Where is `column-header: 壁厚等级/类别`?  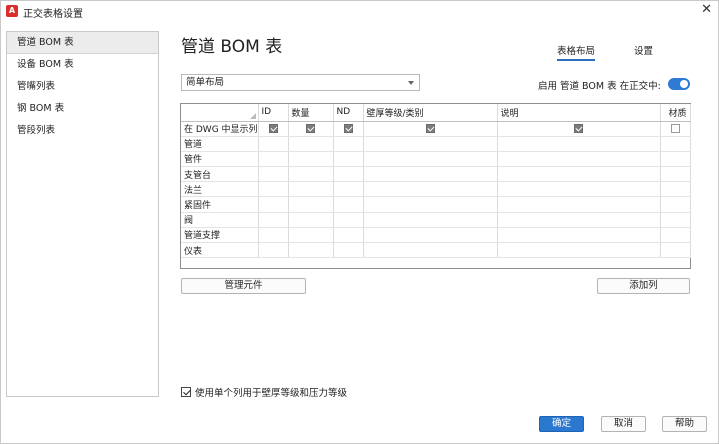 column-header: 壁厚等级/类别 is located at coordinates (430, 113).